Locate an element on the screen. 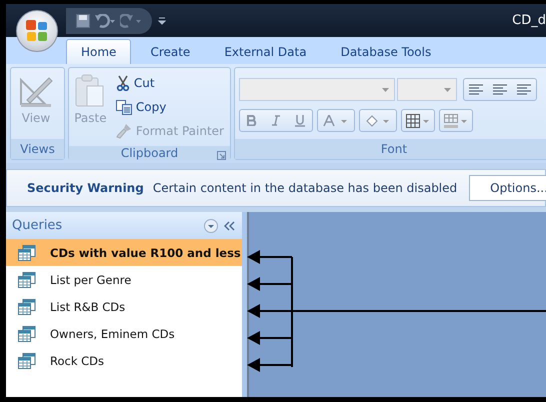 This screenshot has height=402, width=546. bold-icon is located at coordinates (252, 120).